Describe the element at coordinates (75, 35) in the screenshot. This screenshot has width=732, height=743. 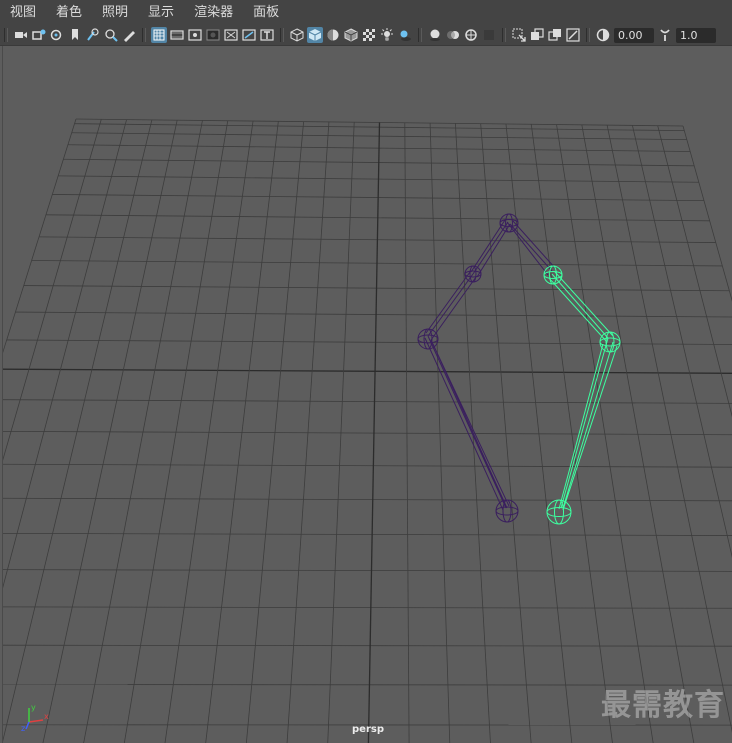
I see `image-plane-icon` at that location.